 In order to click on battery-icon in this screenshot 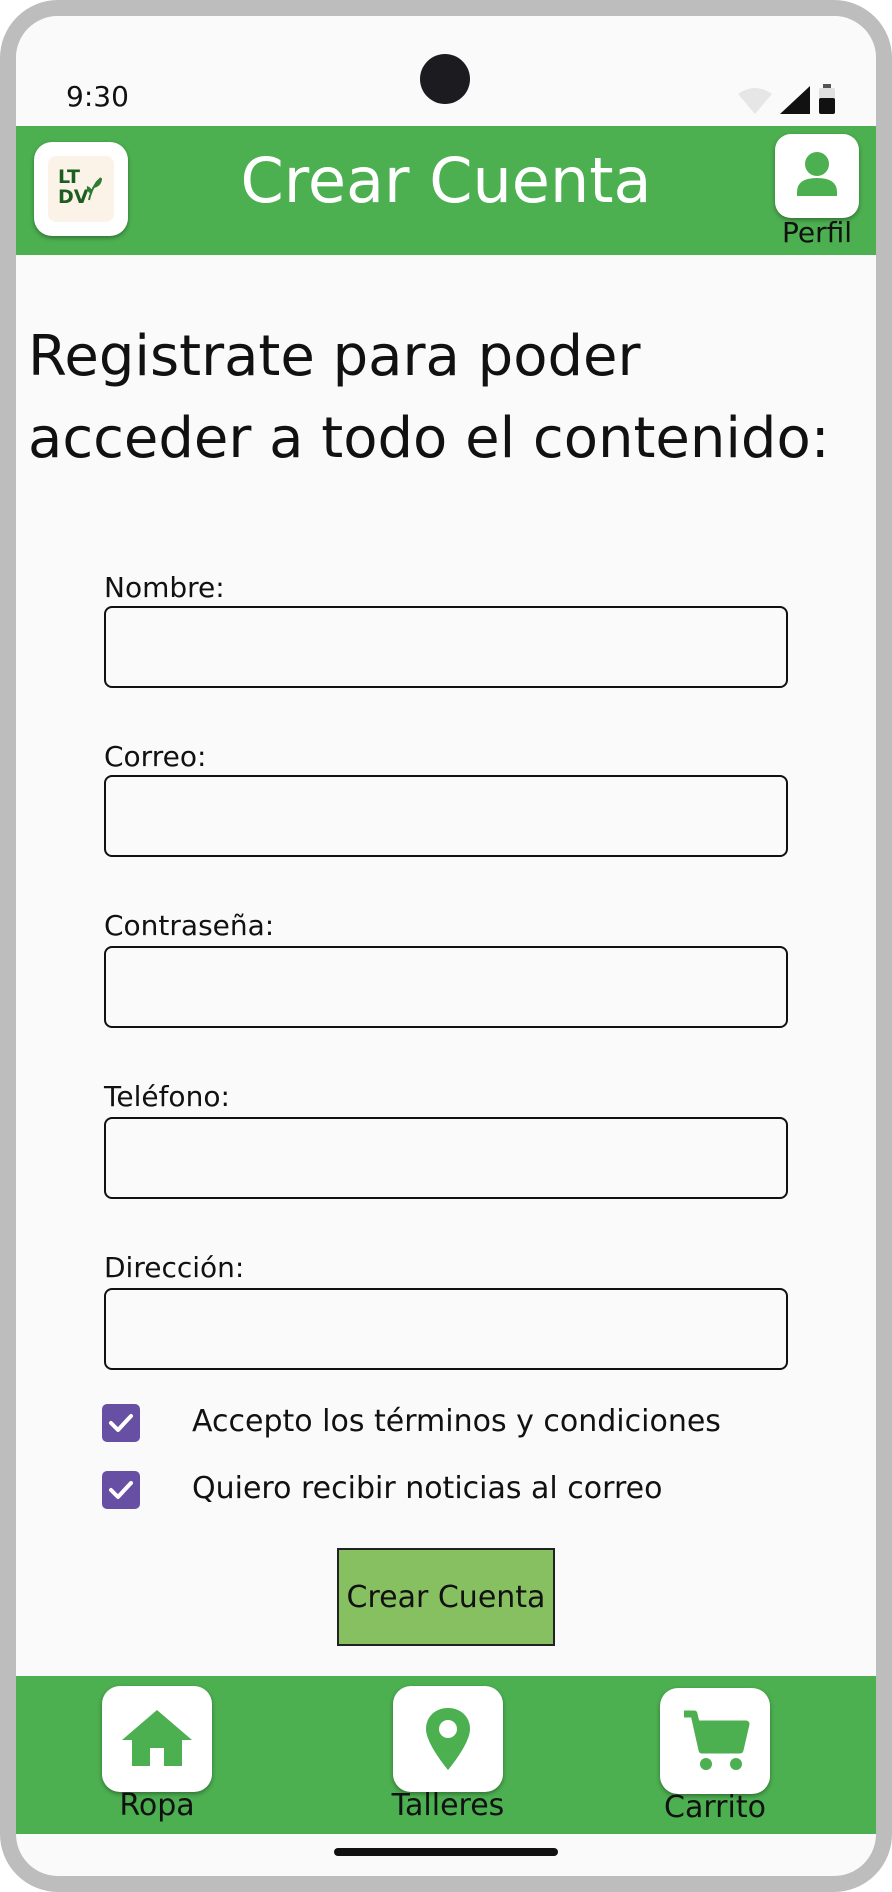, I will do `click(827, 99)`.